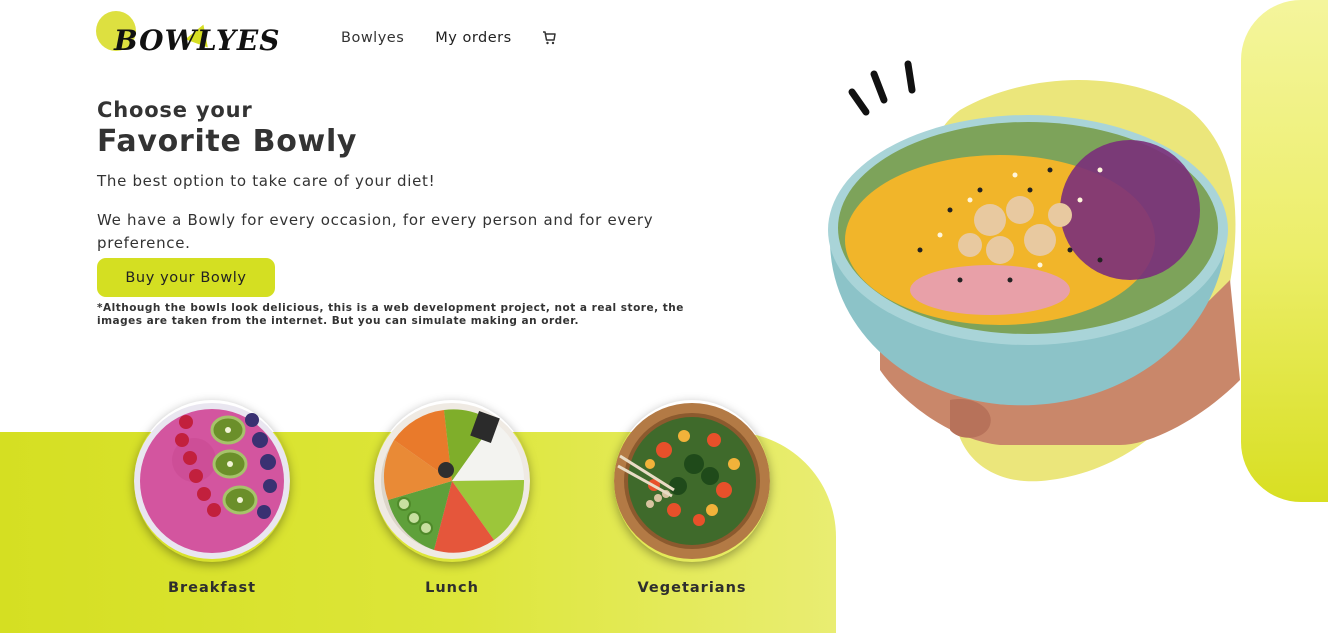  Describe the element at coordinates (212, 588) in the screenshot. I see `category-label-breakfast: Breakfast` at that location.